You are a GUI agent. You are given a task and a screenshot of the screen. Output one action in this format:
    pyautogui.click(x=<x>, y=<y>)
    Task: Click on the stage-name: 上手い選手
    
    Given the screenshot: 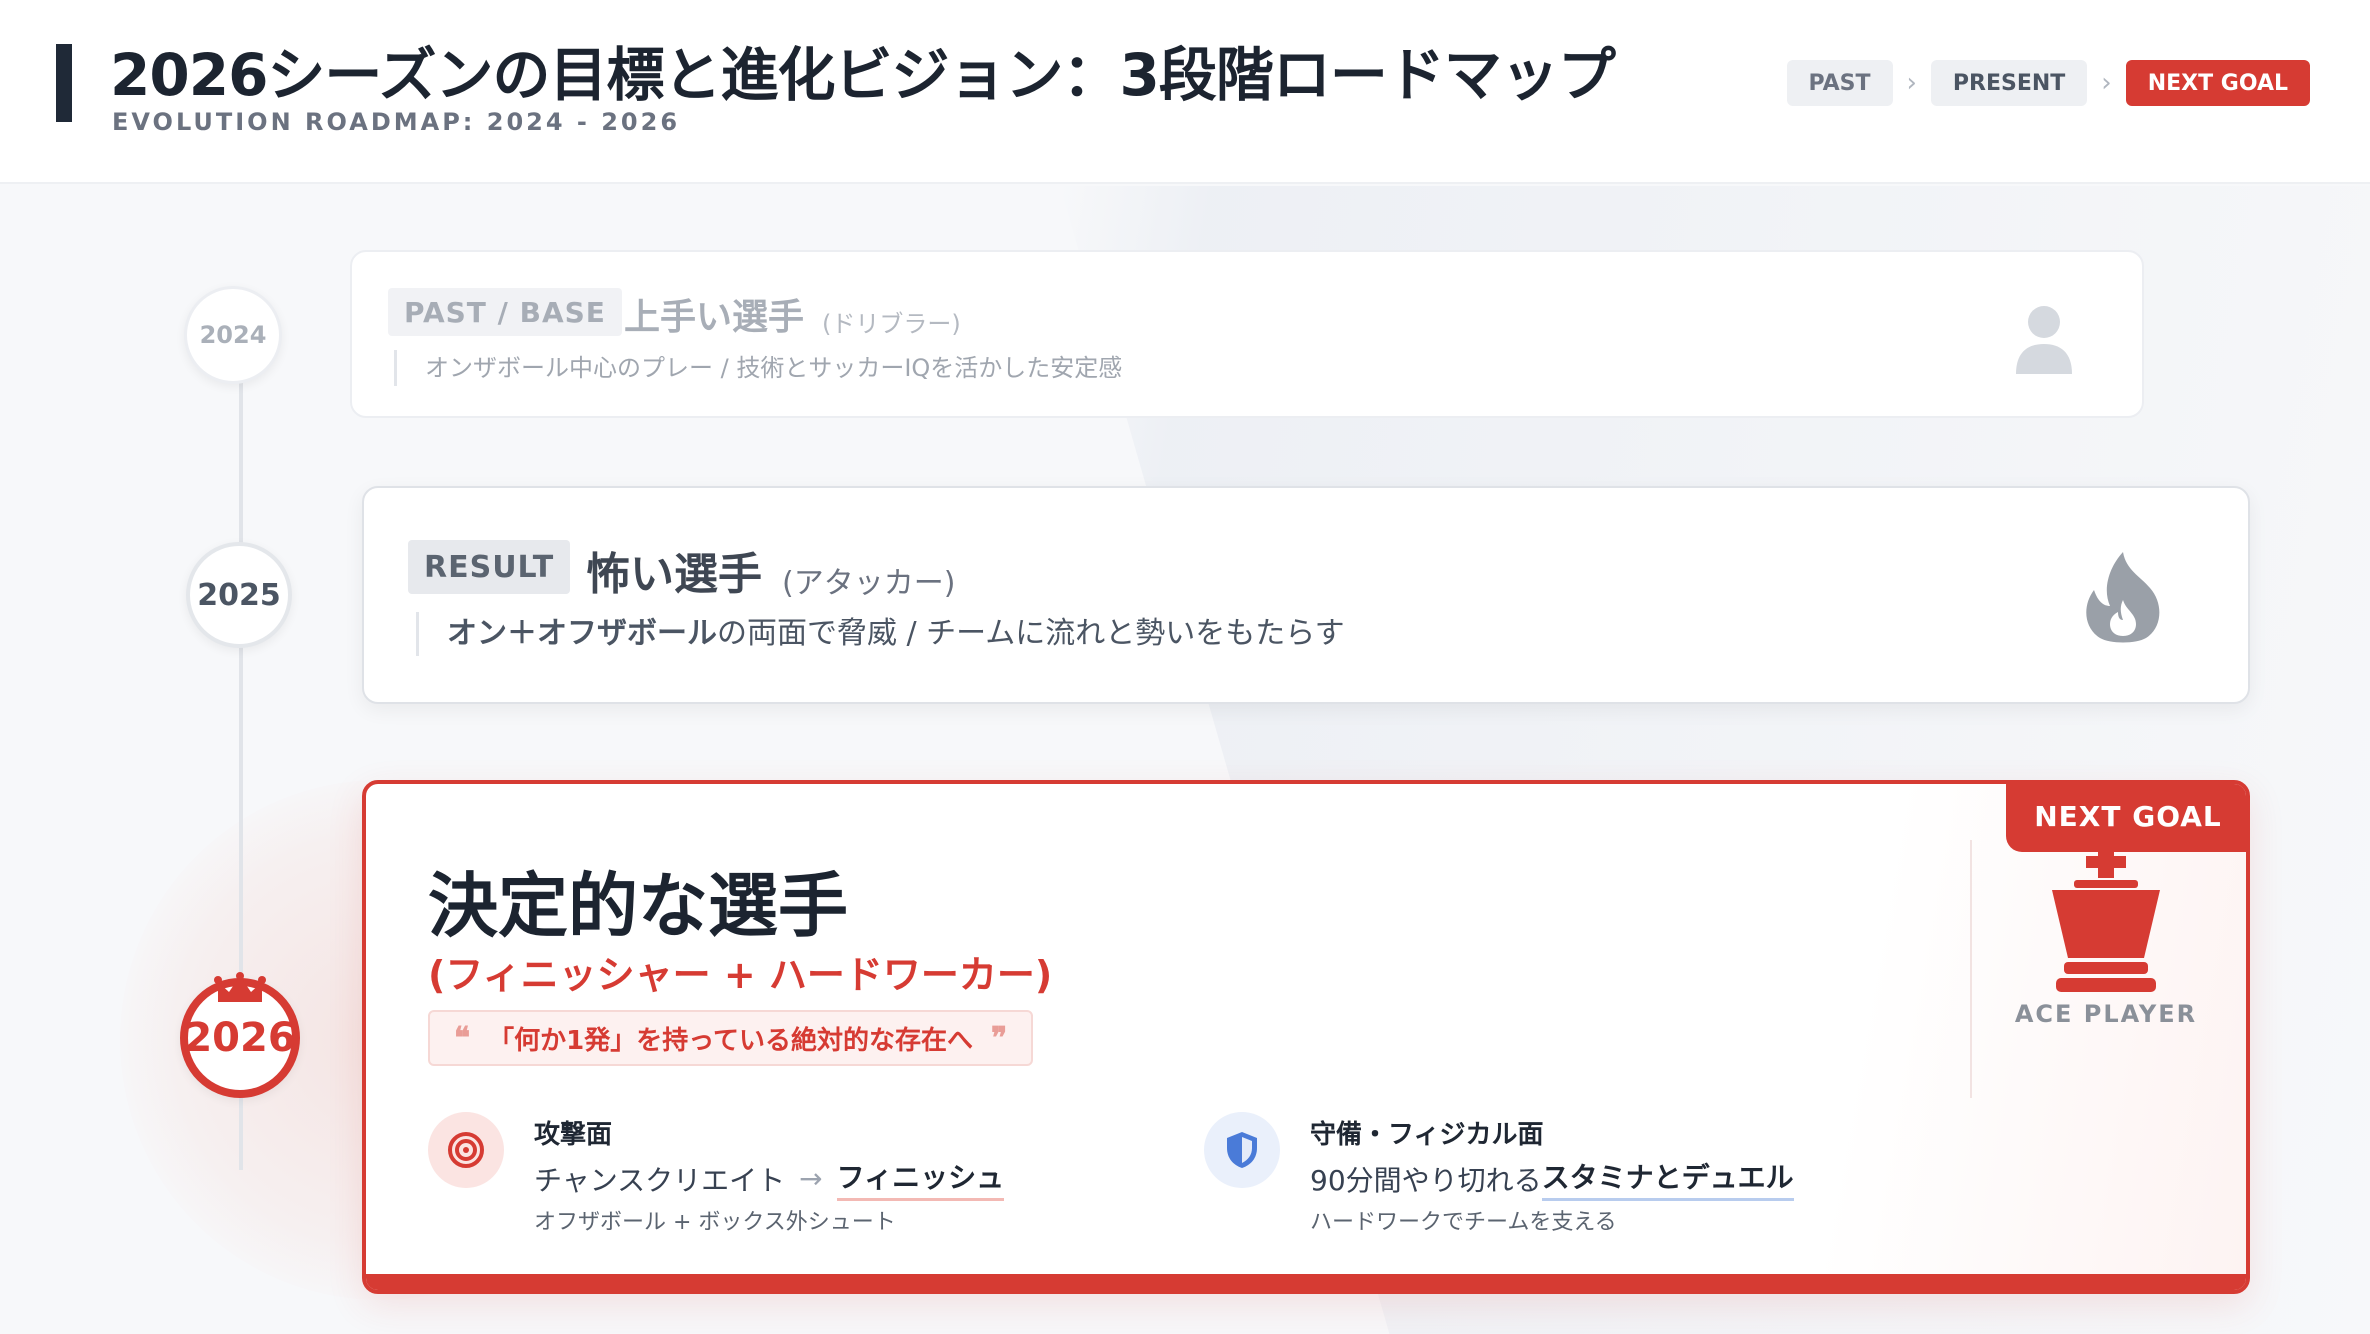 What is the action you would take?
    pyautogui.click(x=714, y=317)
    